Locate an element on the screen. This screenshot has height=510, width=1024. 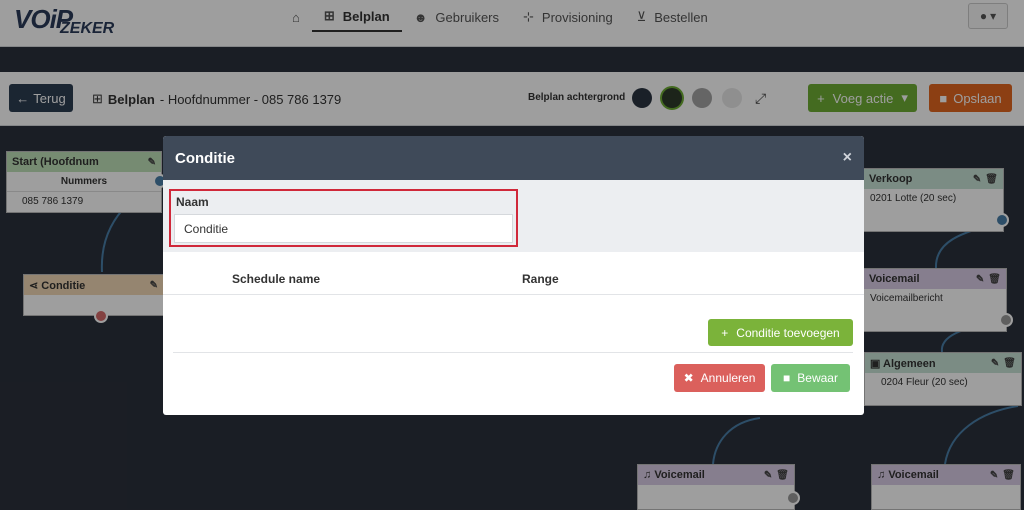
name-section: Naam is located at coordinates (513, 216).